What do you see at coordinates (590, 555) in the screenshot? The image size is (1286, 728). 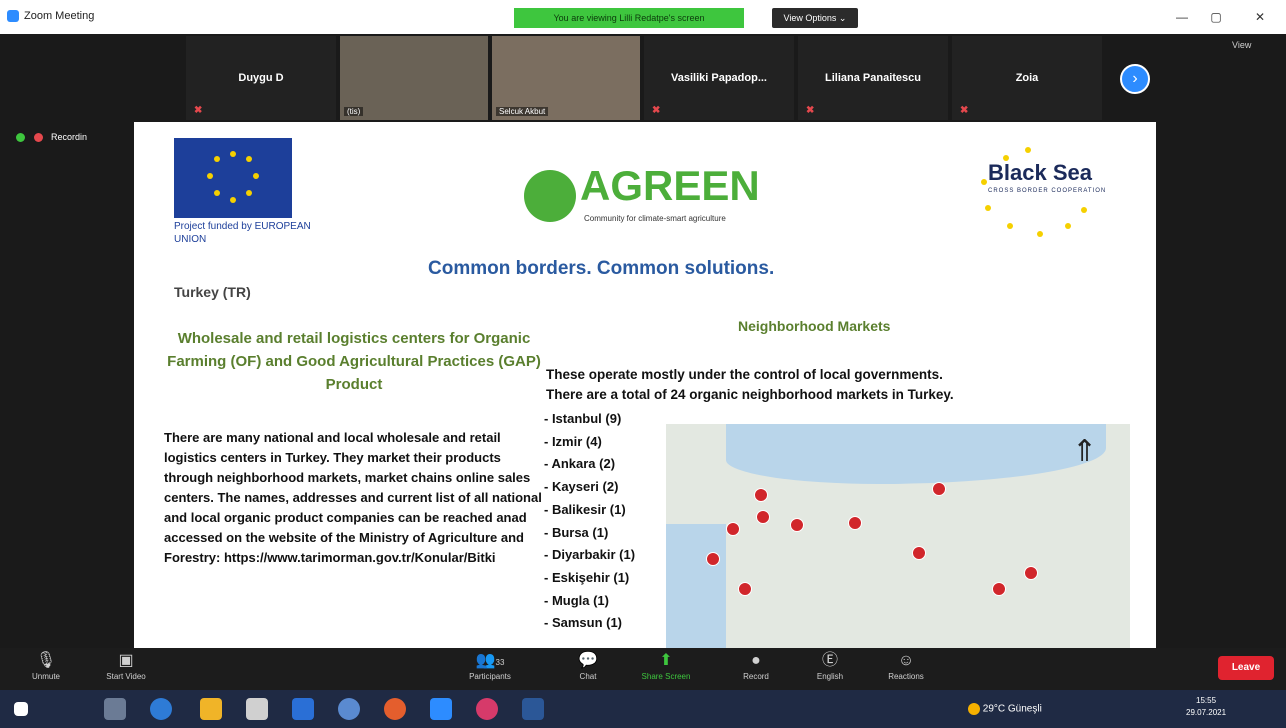 I see `city-item: - Diyarbakir (1)` at bounding box center [590, 555].